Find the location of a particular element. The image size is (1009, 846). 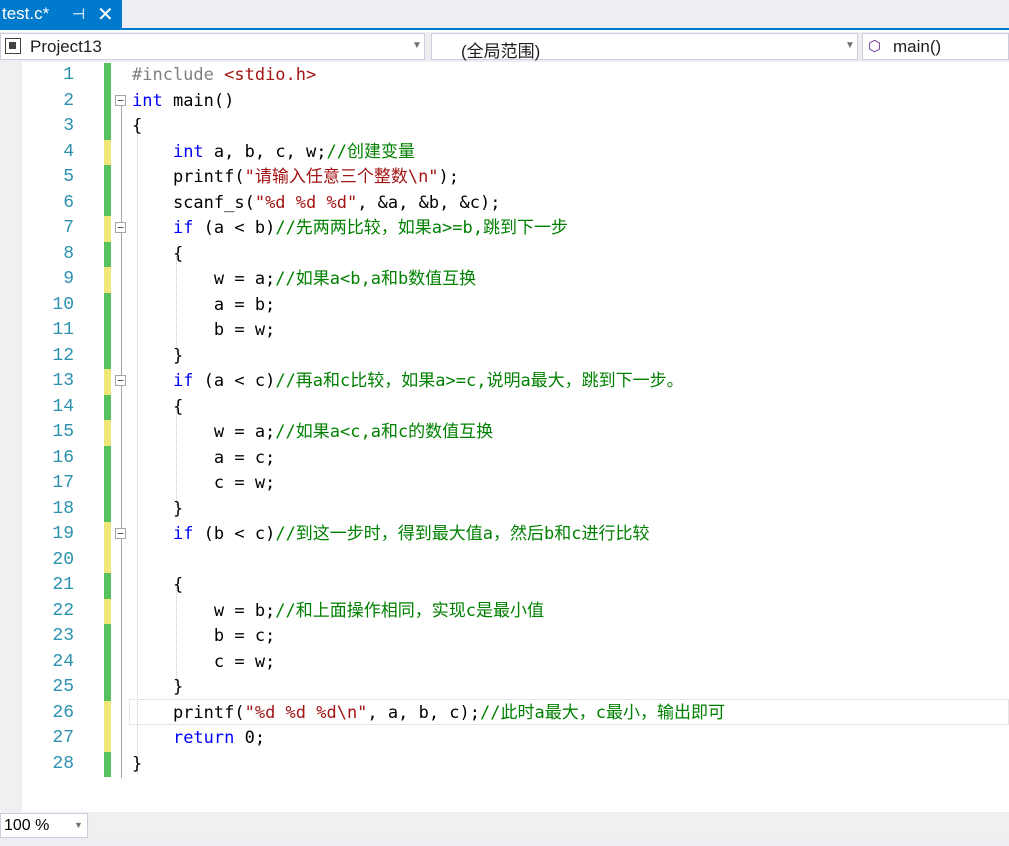

code-line: 22 w = b;//和上面操作相同，实现c是最小值 is located at coordinates (504, 611).